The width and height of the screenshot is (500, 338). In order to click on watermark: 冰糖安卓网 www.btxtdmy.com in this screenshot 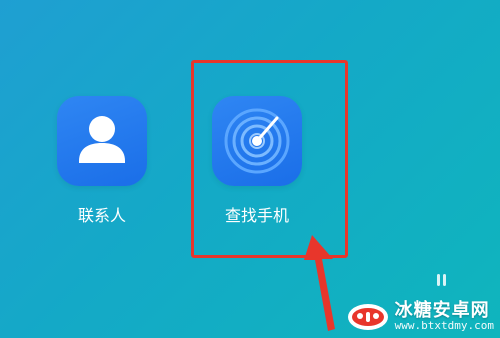, I will do `click(420, 316)`.